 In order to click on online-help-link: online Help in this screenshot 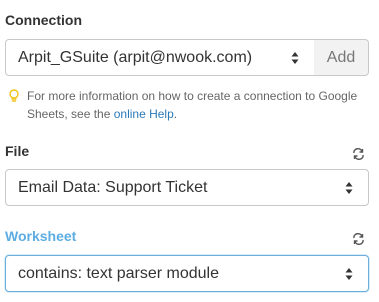, I will do `click(144, 114)`.